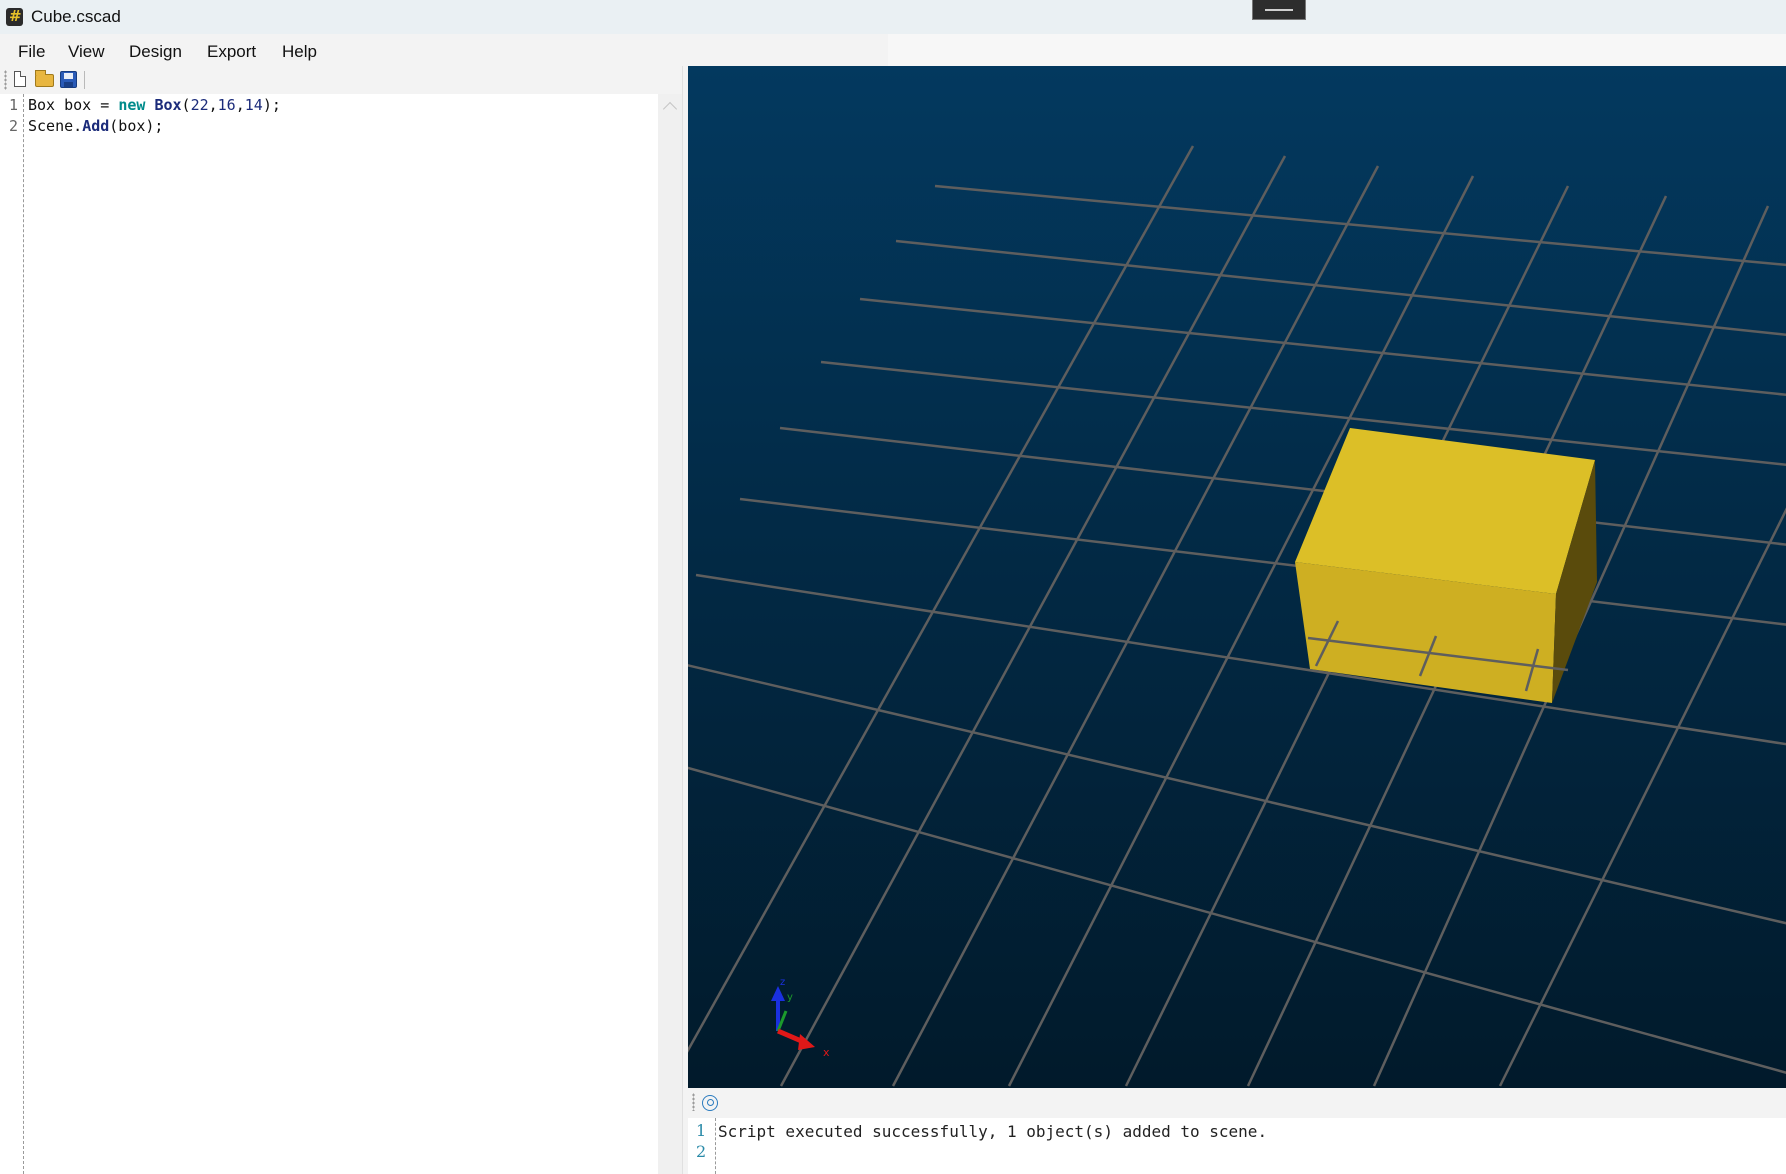  What do you see at coordinates (272, 105) in the screenshot?
I see `code-token: );` at bounding box center [272, 105].